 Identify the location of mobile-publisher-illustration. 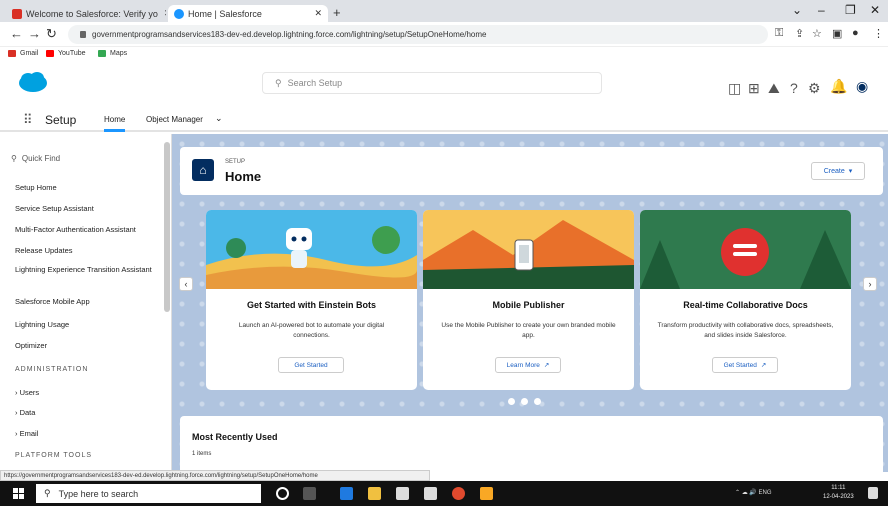
(528, 249).